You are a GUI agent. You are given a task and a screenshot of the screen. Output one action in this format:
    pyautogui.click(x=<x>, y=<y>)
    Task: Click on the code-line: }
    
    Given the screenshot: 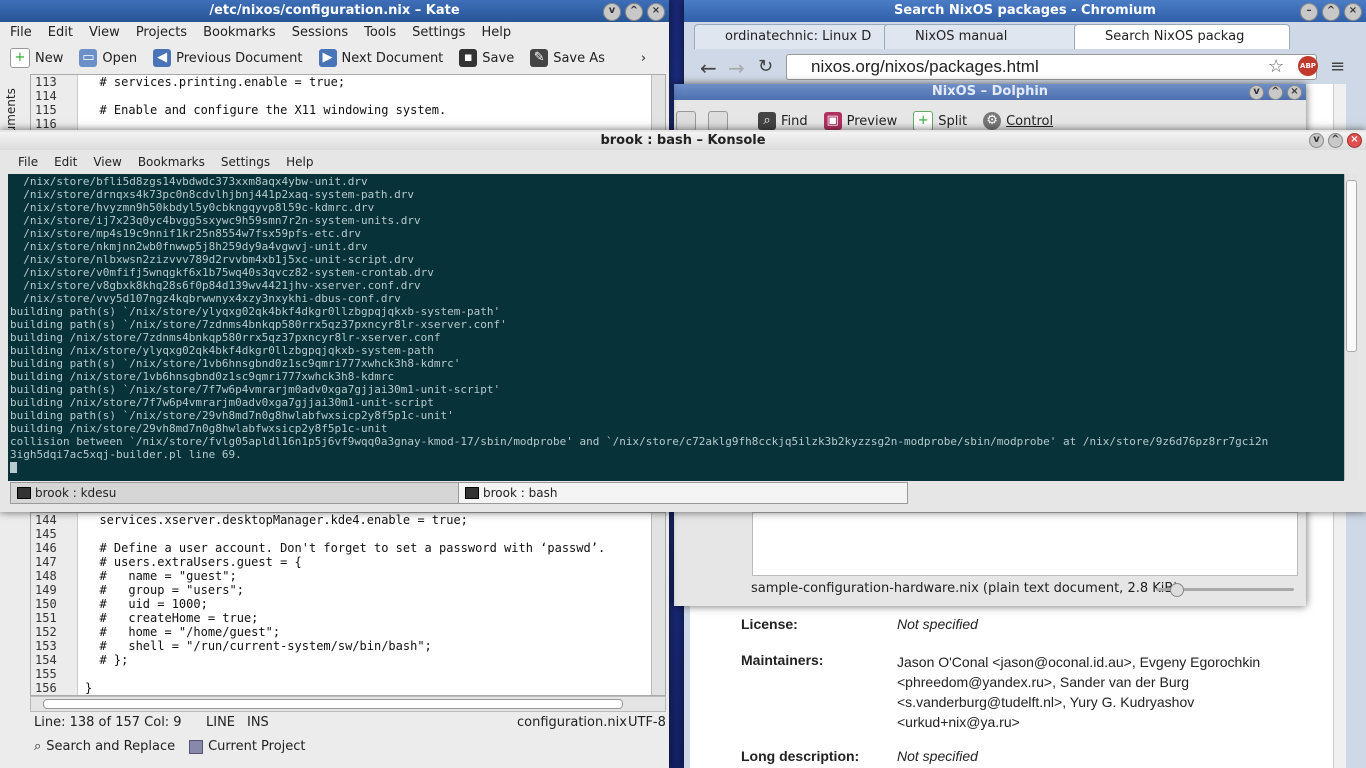 What is the action you would take?
    pyautogui.click(x=368, y=688)
    